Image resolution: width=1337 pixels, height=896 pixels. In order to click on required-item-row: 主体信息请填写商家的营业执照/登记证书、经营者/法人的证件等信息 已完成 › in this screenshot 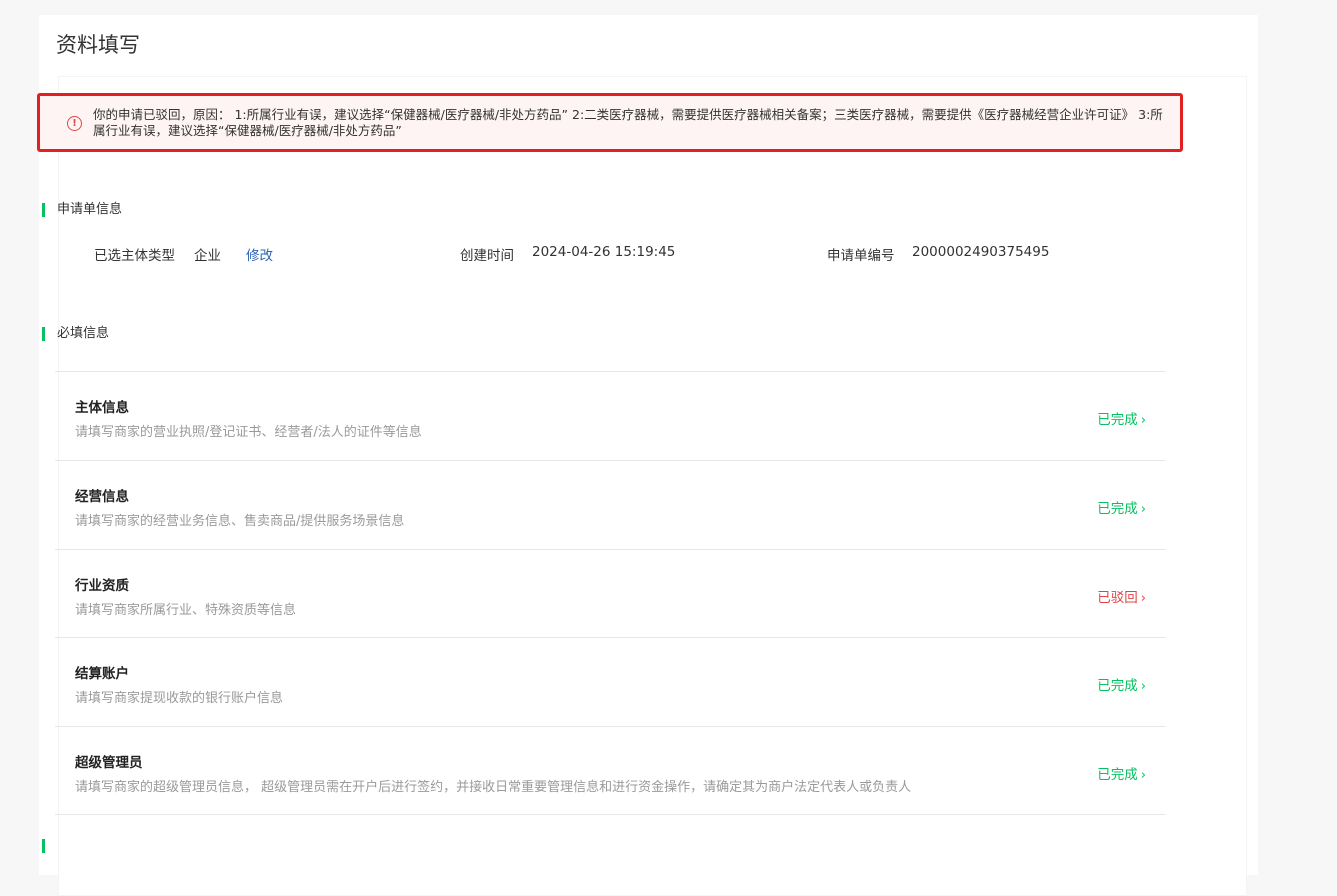, I will do `click(610, 415)`.